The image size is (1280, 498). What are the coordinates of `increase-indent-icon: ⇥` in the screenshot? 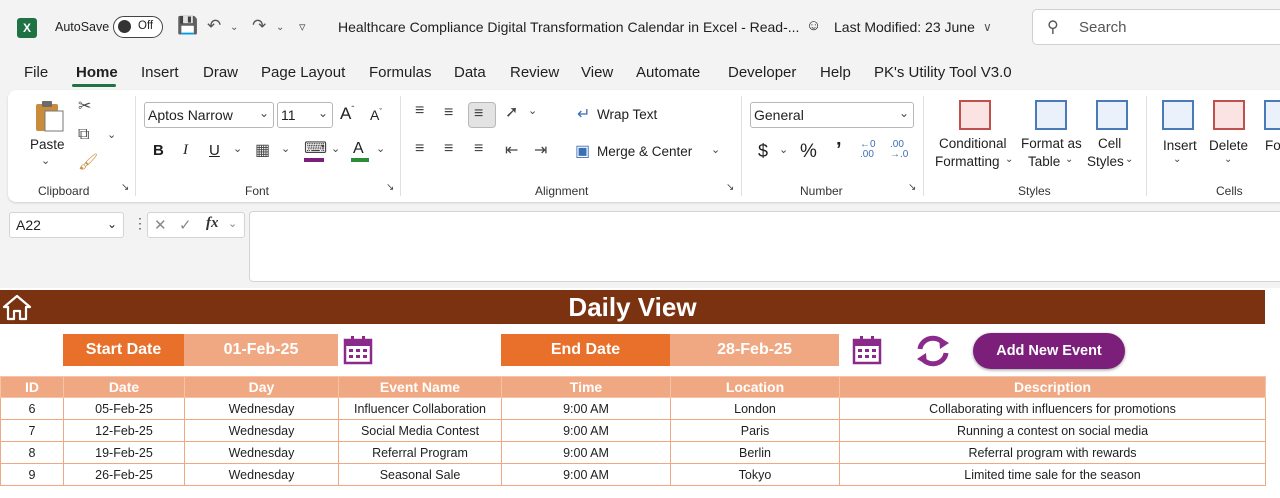 It's located at (540, 150).